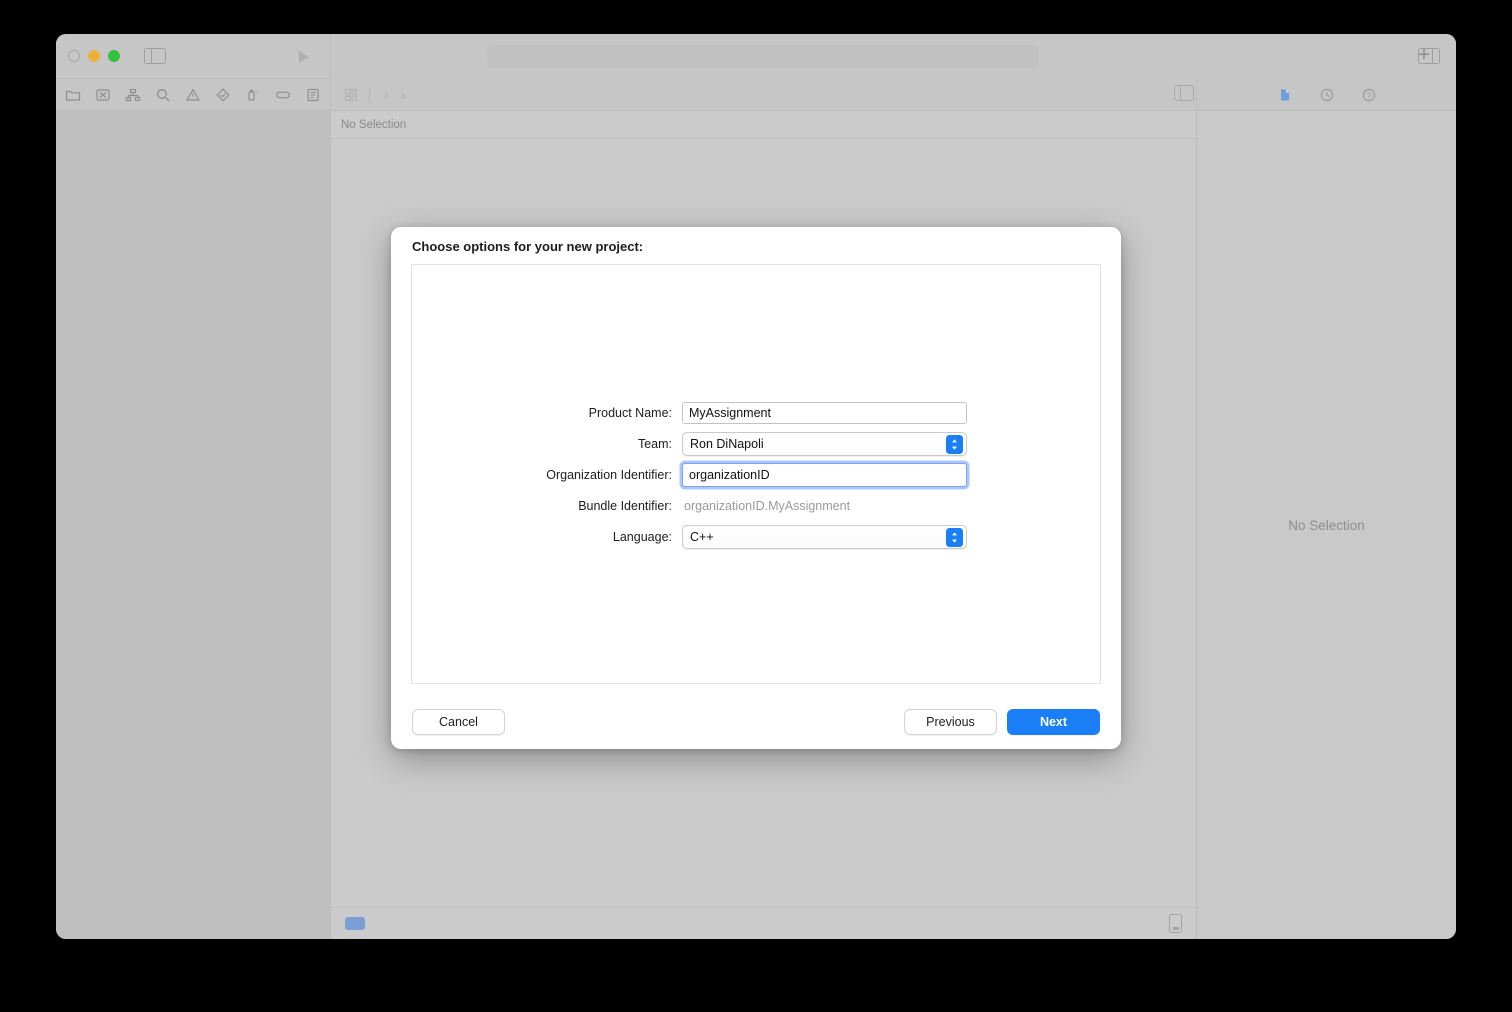 This screenshot has height=1012, width=1512. What do you see at coordinates (763, 923) in the screenshot?
I see `status-bar` at bounding box center [763, 923].